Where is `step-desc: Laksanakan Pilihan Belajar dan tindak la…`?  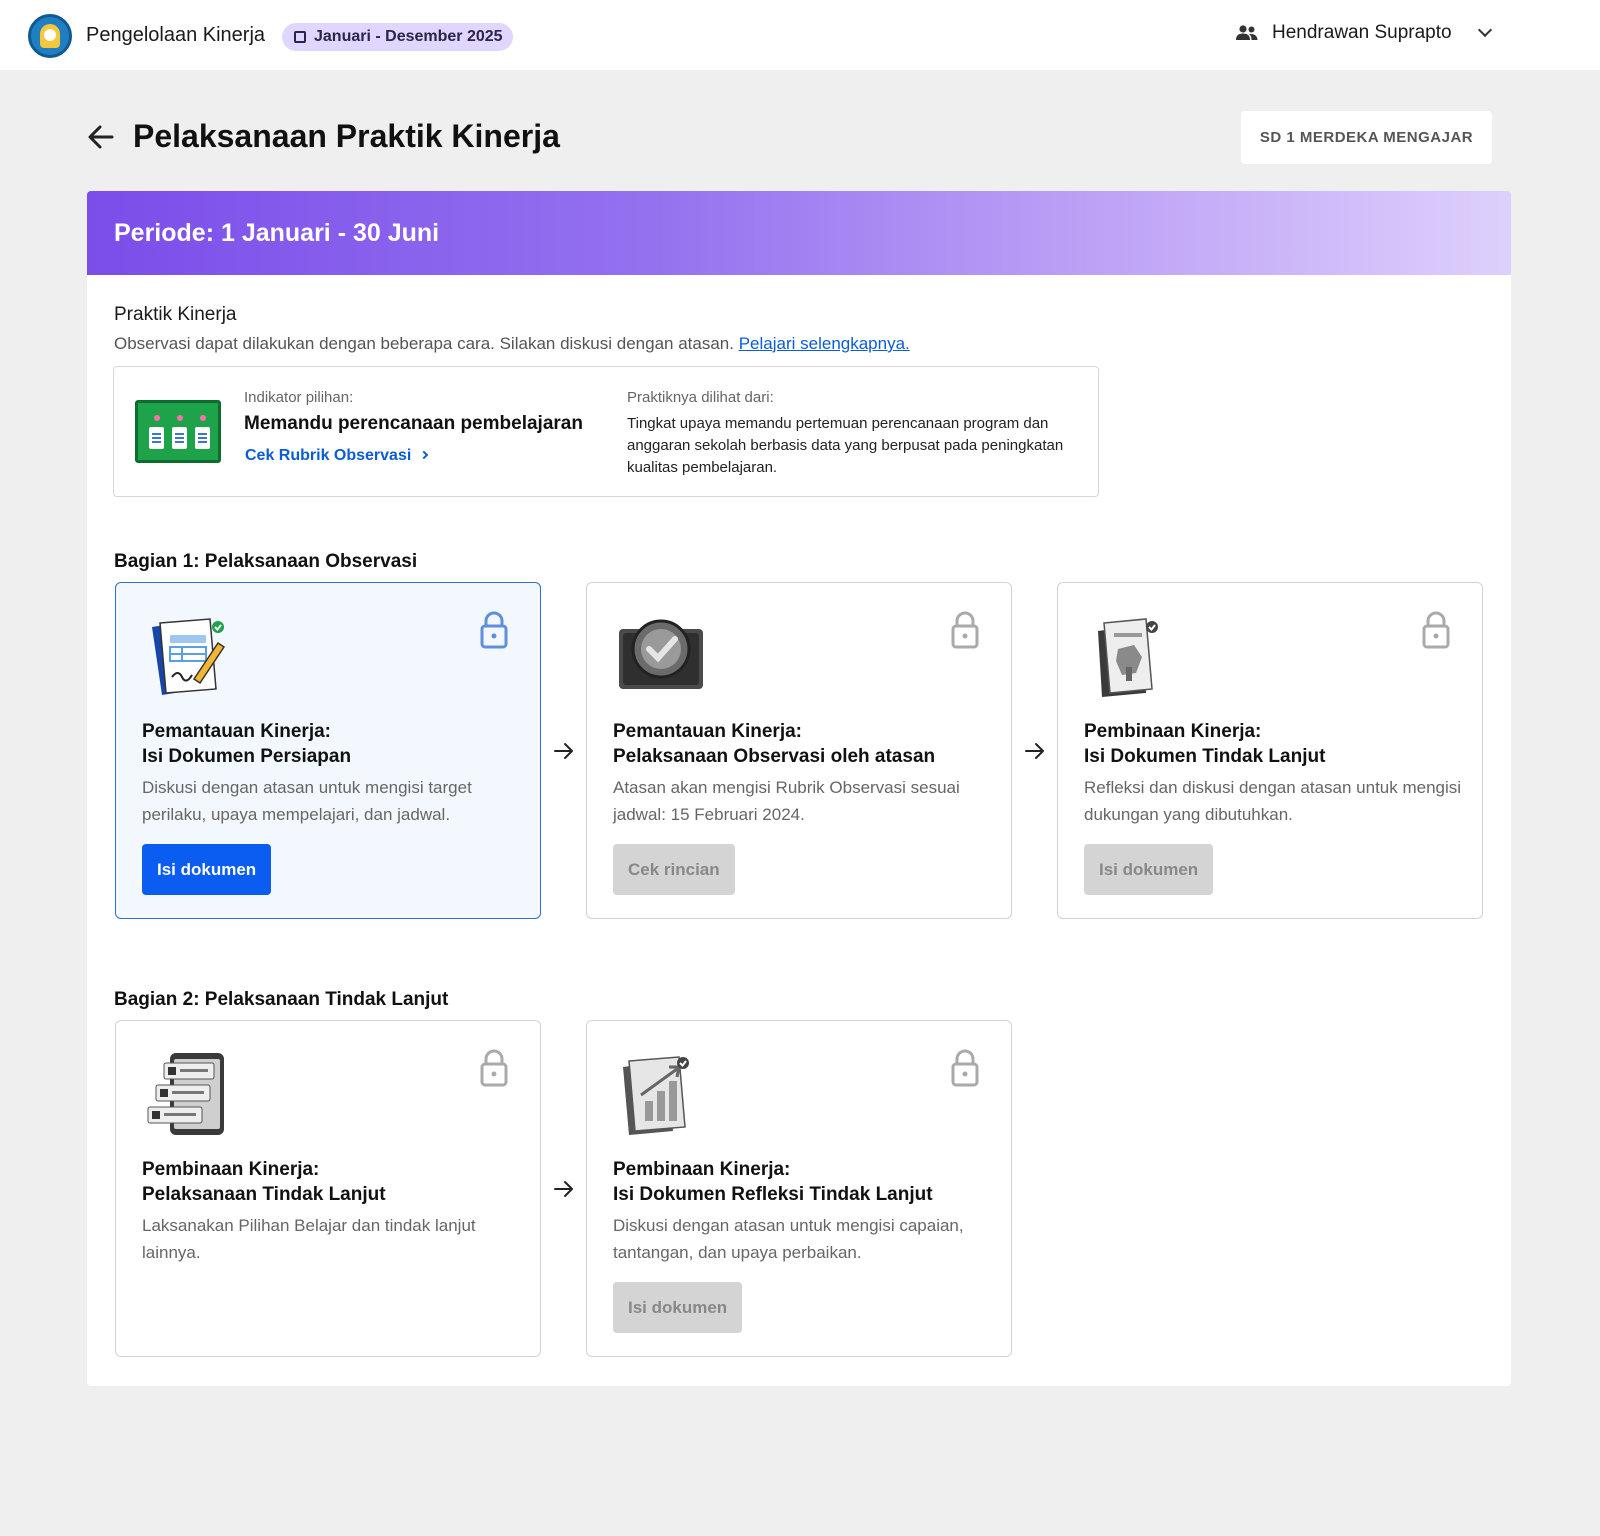
step-desc: Laksanakan Pilihan Belajar dan tindak la… is located at coordinates (309, 1239).